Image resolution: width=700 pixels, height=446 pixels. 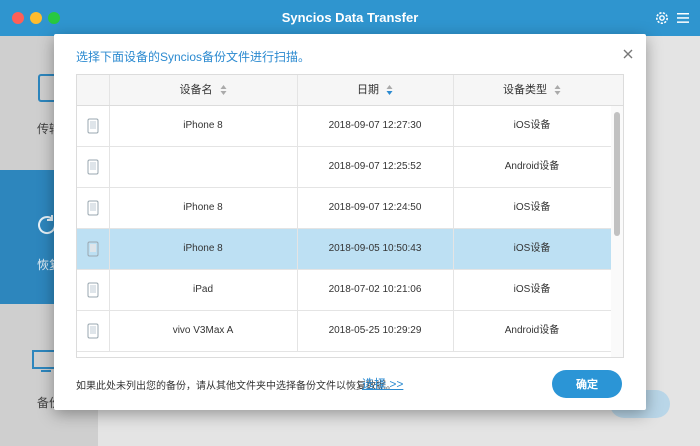 I want to click on confirm-button: 确定, so click(x=587, y=384).